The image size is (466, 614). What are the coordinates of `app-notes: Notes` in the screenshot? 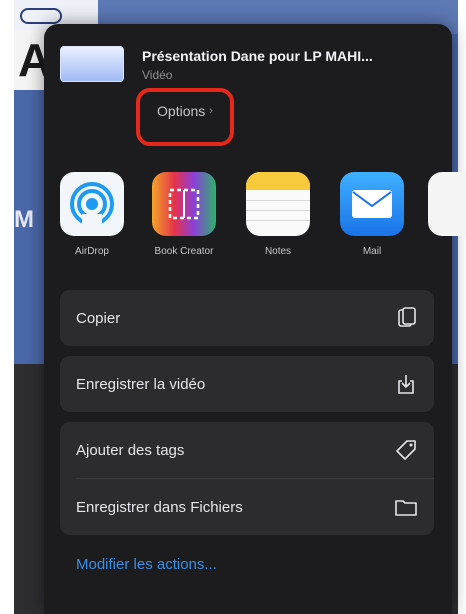 It's located at (278, 214).